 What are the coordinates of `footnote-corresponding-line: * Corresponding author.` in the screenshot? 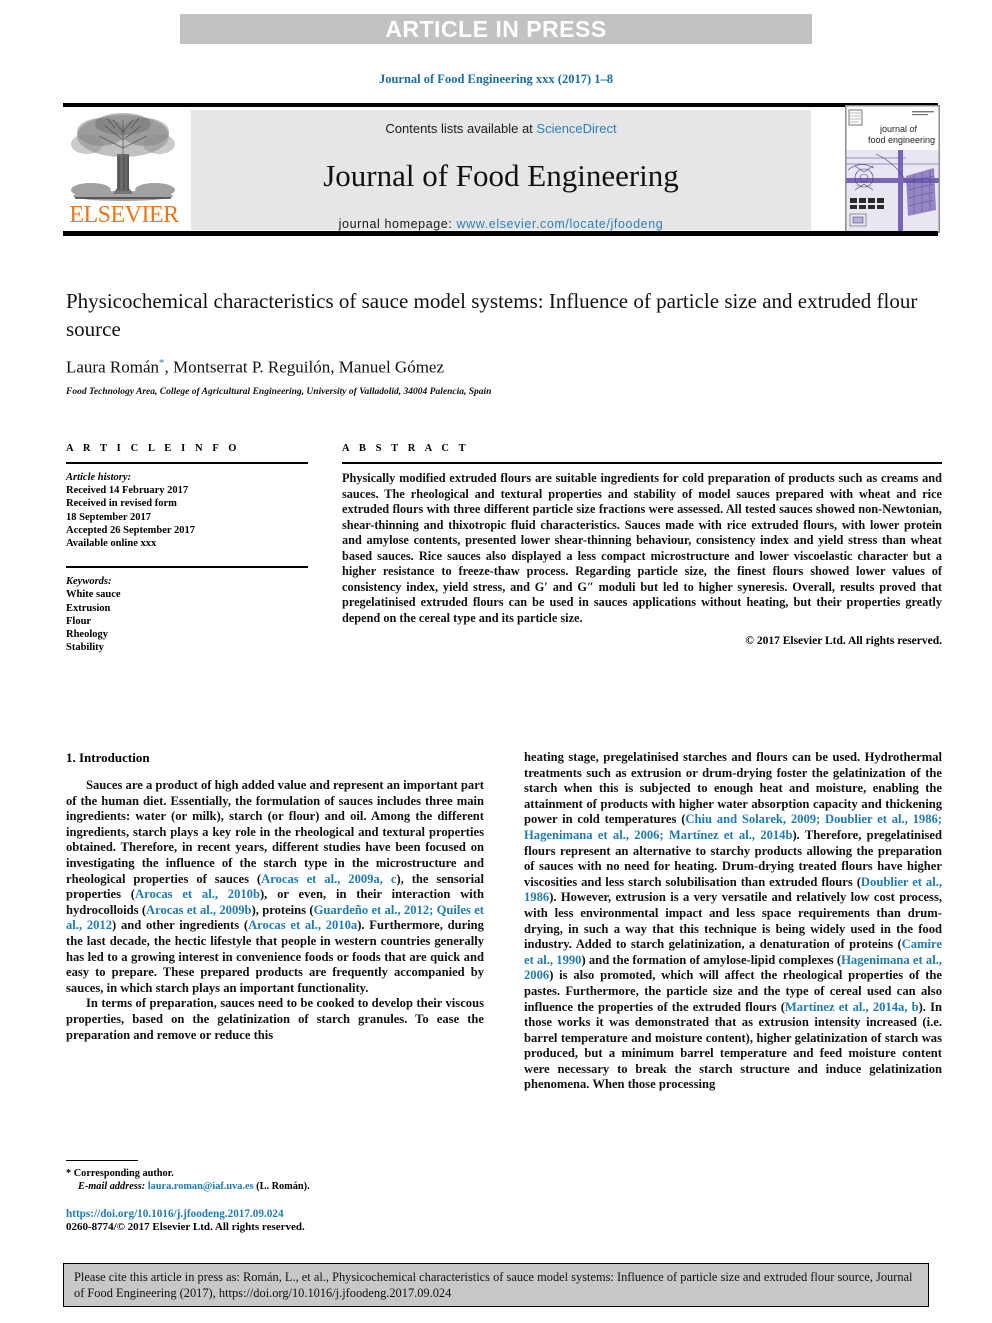 It's located at (275, 1174).